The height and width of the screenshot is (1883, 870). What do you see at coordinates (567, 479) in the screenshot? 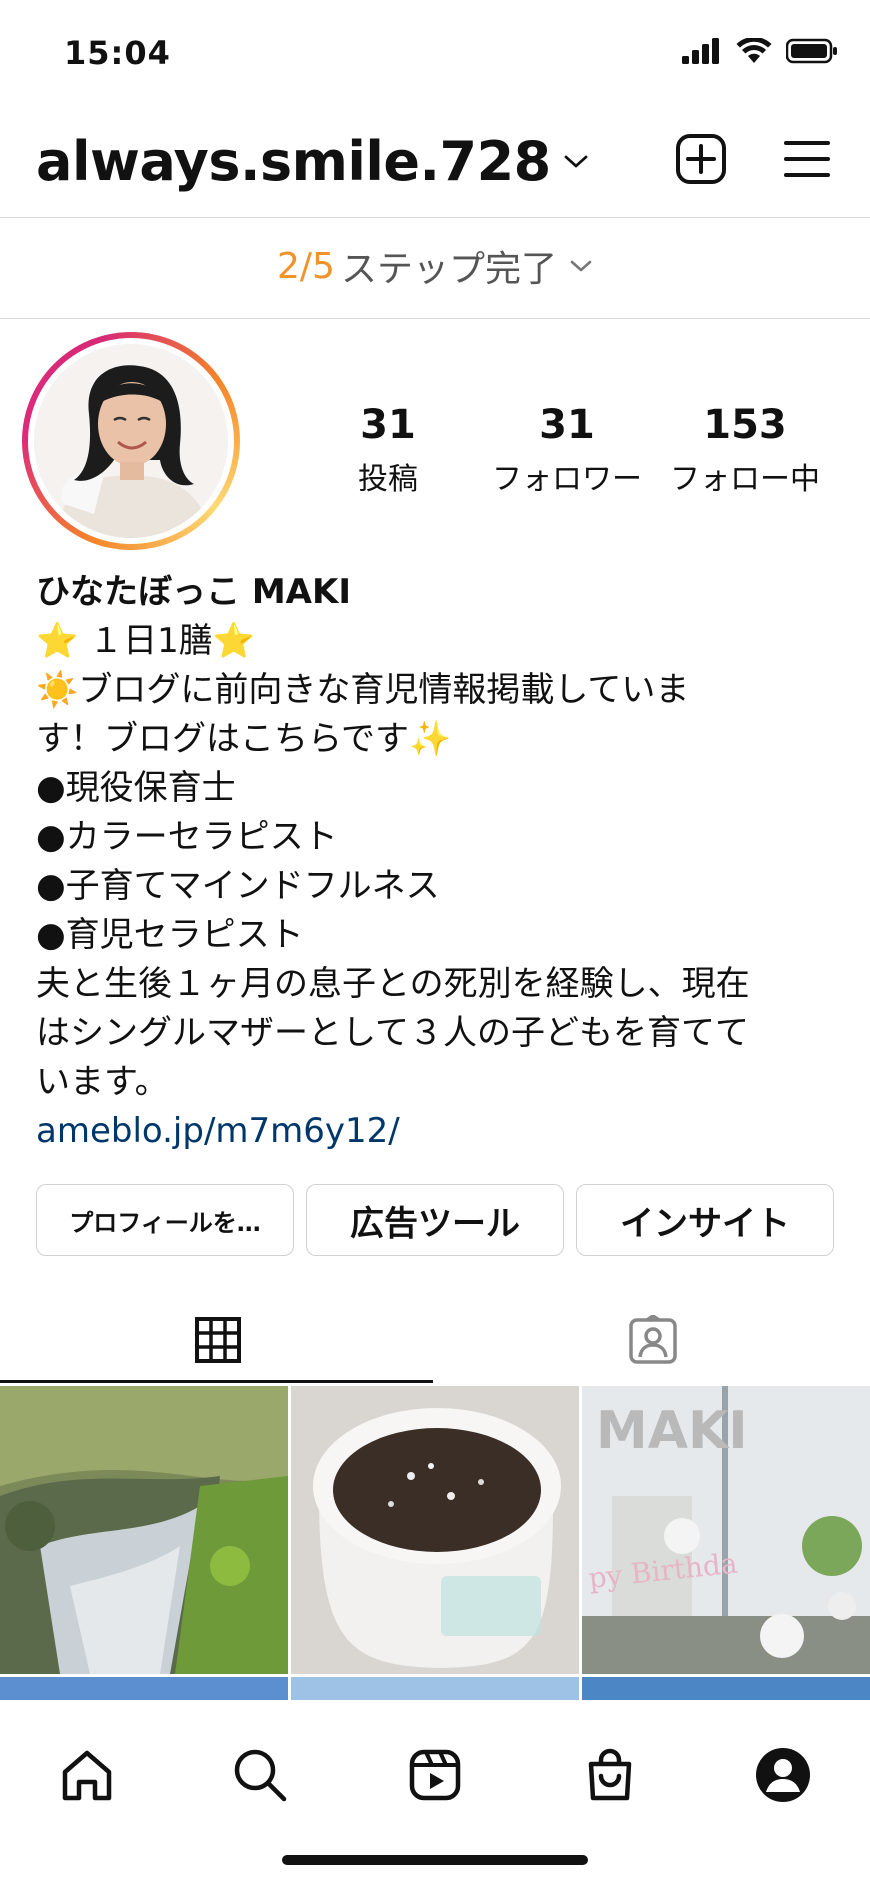
I see `stat-followers-label: フォロワー` at bounding box center [567, 479].